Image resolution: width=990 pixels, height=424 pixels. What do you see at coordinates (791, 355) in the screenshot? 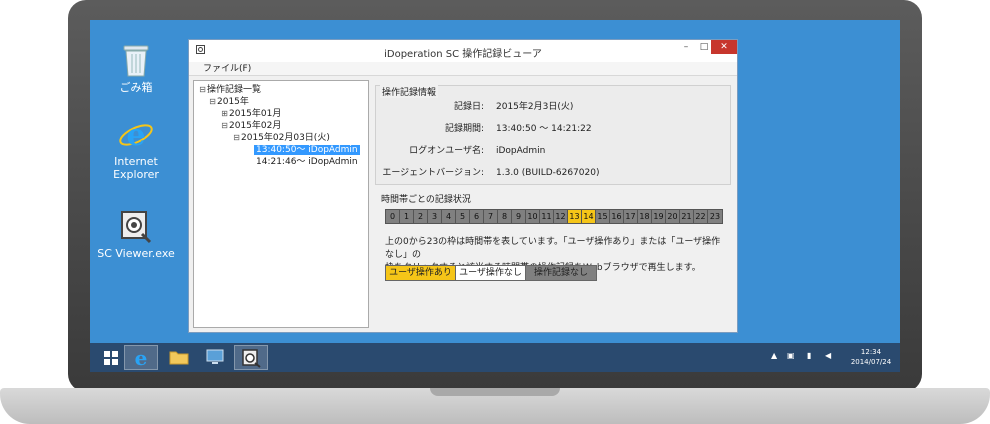
I see `tray-app-icon: ▣` at bounding box center [791, 355].